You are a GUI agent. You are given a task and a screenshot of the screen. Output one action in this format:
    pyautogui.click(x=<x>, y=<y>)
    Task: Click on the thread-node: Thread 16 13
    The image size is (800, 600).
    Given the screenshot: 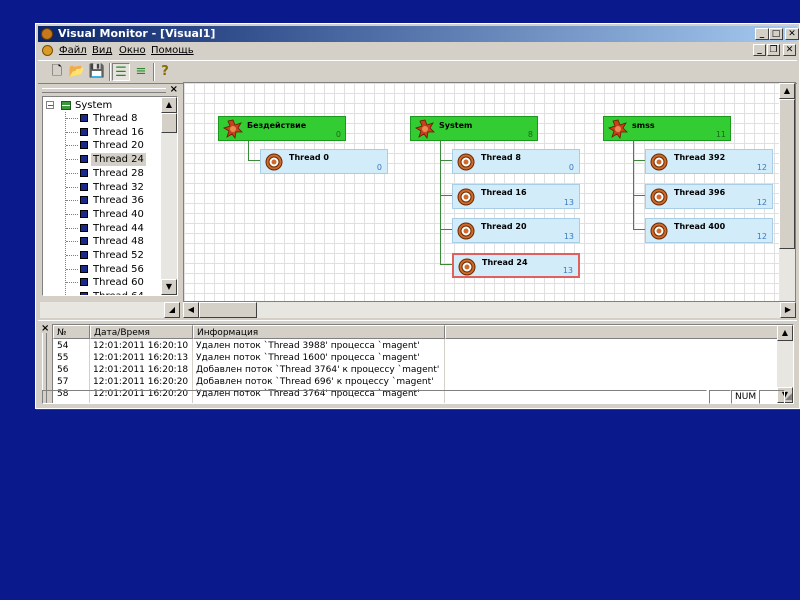 What is the action you would take?
    pyautogui.click(x=516, y=196)
    